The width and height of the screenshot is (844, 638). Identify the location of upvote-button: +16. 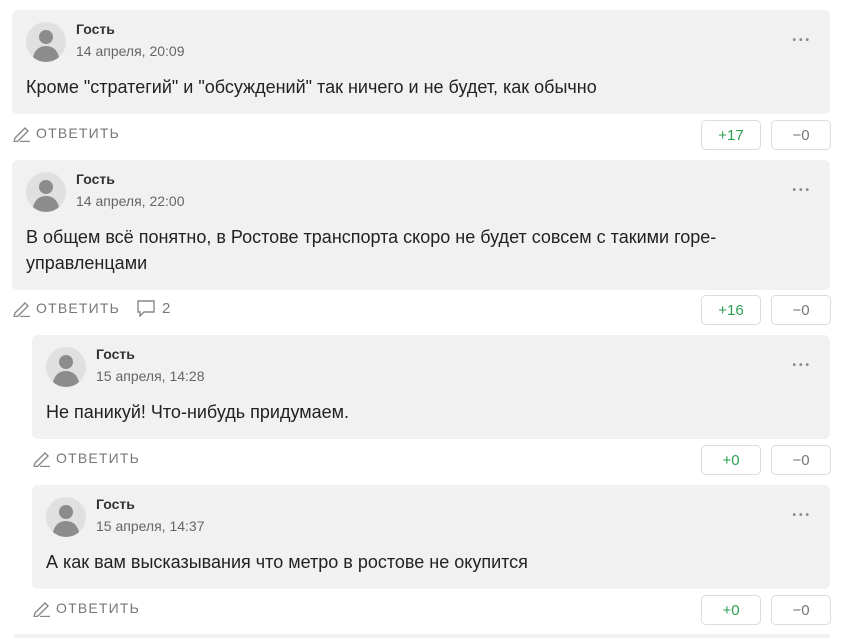
(731, 310).